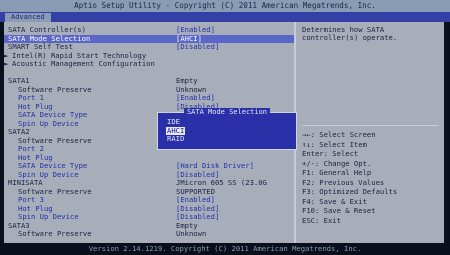 This screenshot has height=255, width=450. I want to click on key-hint: ↑↓: Select Item, so click(334, 144).